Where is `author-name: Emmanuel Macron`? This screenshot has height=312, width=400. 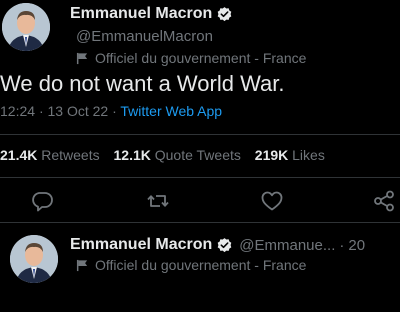
author-name: Emmanuel Macron is located at coordinates (141, 14).